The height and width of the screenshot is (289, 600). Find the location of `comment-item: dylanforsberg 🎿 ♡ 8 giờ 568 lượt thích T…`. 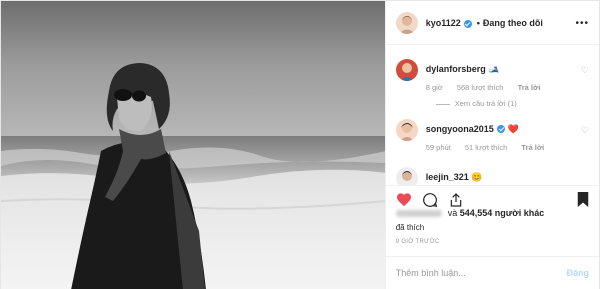

comment-item: dylanforsberg 🎿 ♡ 8 giờ 568 lượt thích T… is located at coordinates (492, 86).